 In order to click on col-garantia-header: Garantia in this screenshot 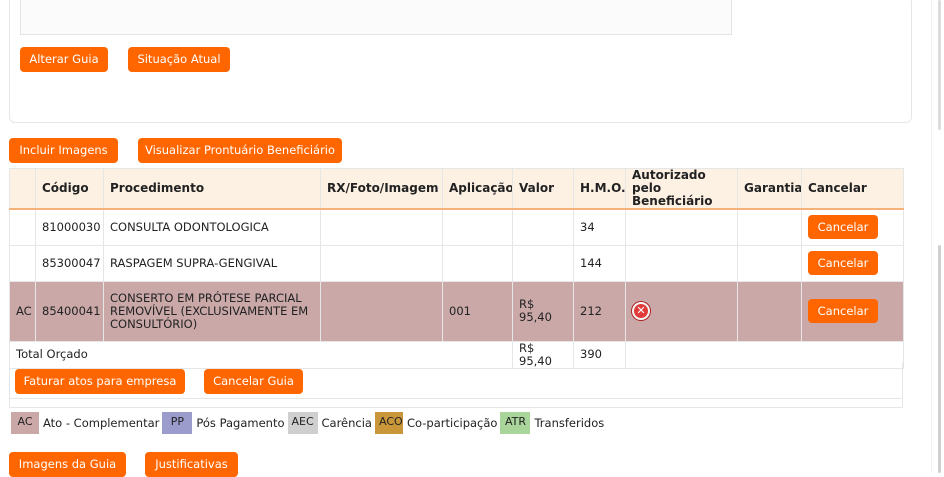, I will do `click(769, 189)`.